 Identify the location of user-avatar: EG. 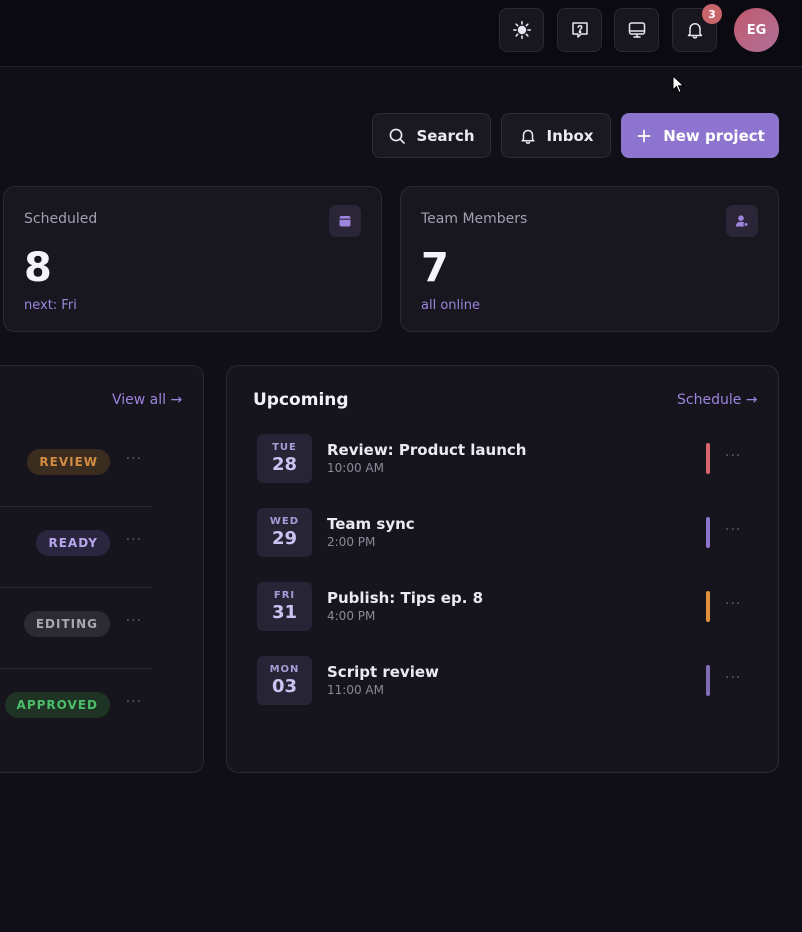
(756, 30).